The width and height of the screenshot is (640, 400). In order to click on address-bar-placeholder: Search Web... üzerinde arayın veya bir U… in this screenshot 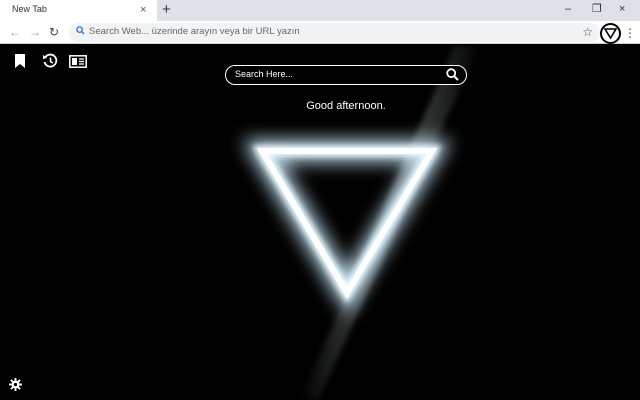, I will do `click(194, 31)`.